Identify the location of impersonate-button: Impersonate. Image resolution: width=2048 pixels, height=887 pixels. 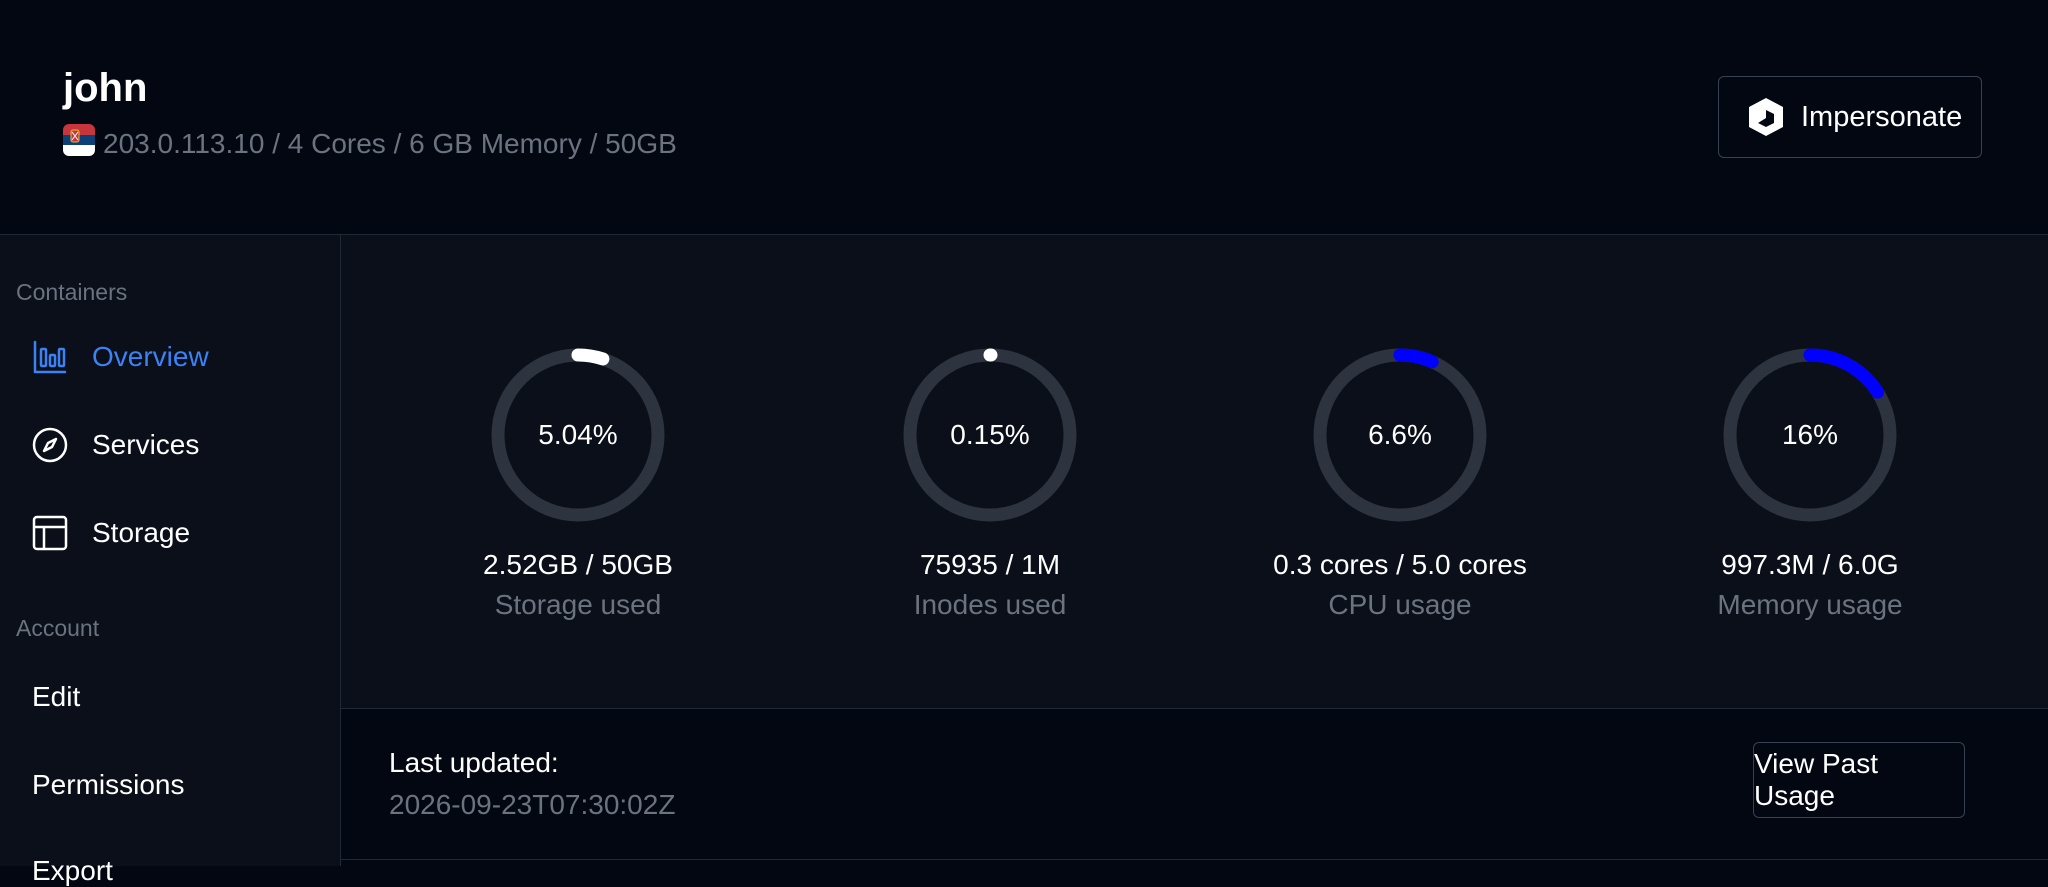
(1850, 117).